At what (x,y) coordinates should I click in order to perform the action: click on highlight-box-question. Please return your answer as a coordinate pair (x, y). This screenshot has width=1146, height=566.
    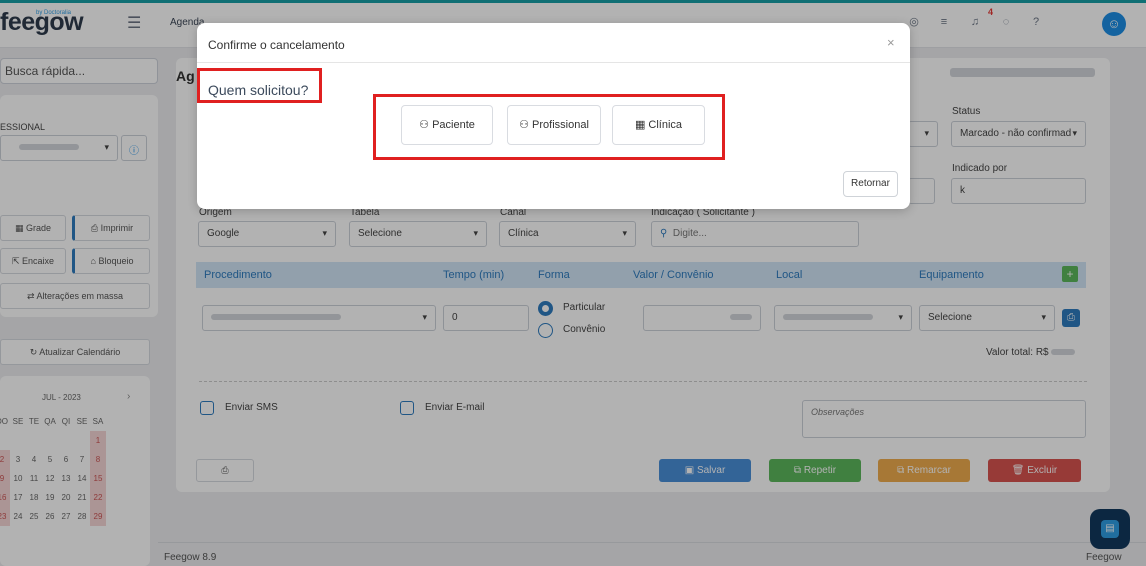
    Looking at the image, I should click on (259, 85).